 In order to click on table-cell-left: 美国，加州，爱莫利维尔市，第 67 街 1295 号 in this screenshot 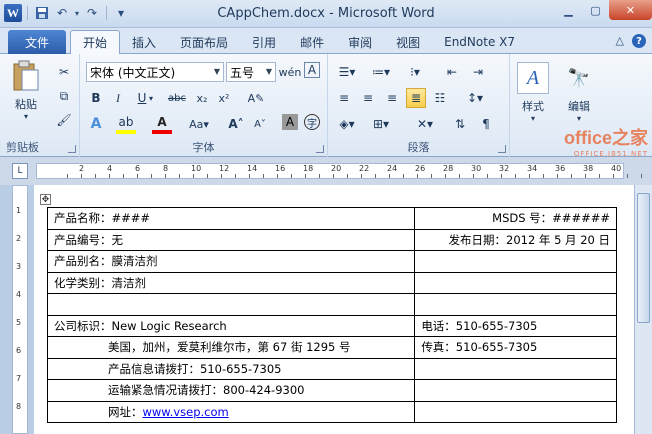, I will do `click(231, 347)`.